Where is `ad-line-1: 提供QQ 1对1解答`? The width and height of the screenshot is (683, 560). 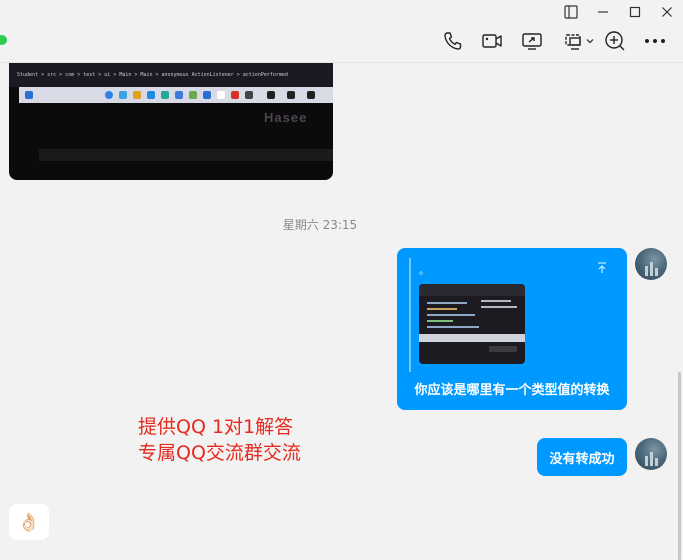
ad-line-1: 提供QQ 1对1解答 is located at coordinates (216, 427).